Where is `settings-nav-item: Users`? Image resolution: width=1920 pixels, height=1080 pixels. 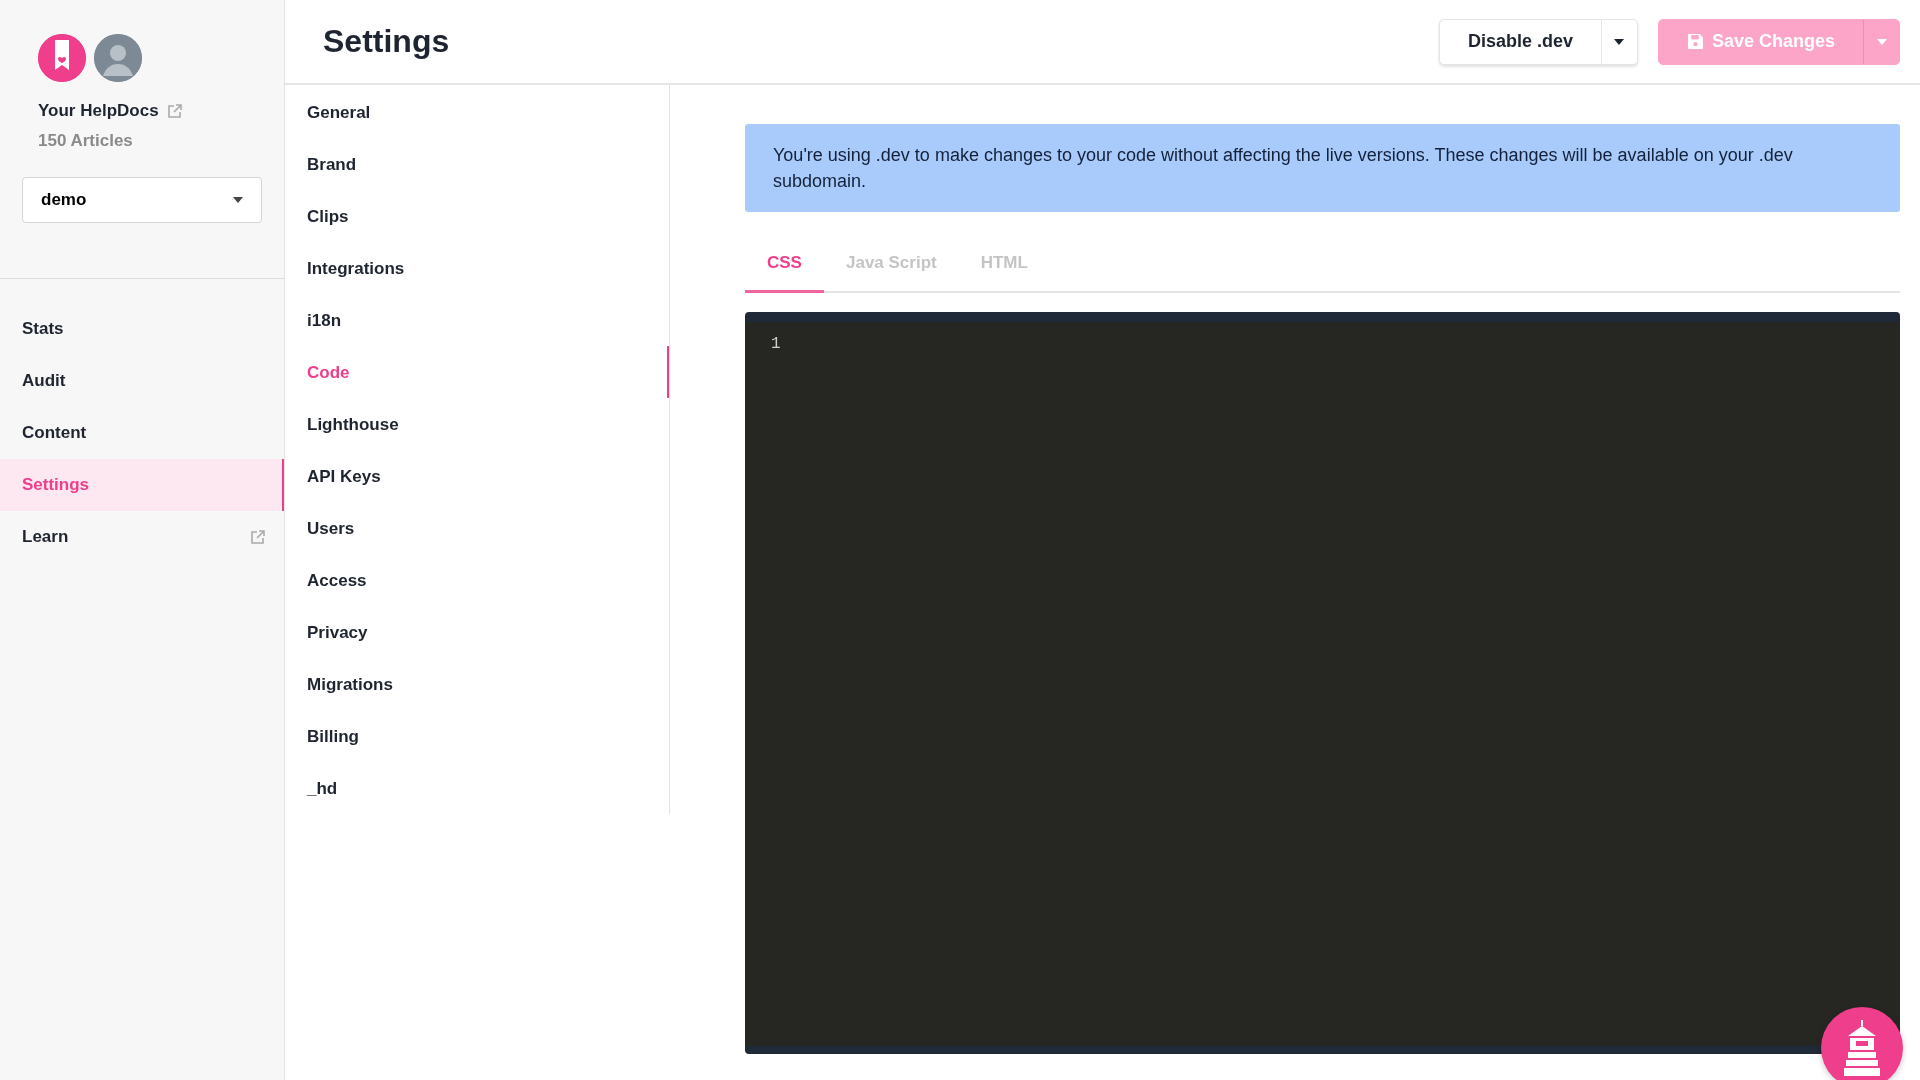
settings-nav-item: Users is located at coordinates (477, 528).